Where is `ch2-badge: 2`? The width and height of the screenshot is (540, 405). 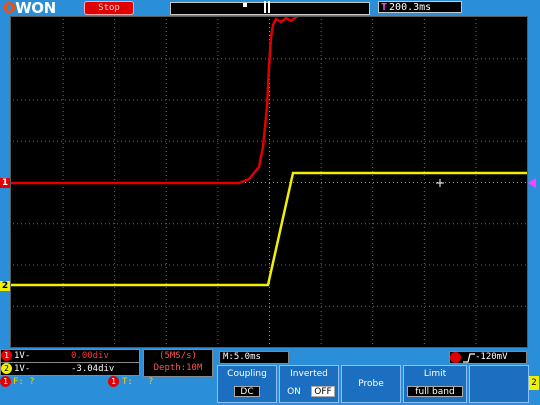
ch2-badge: 2 is located at coordinates (6, 368).